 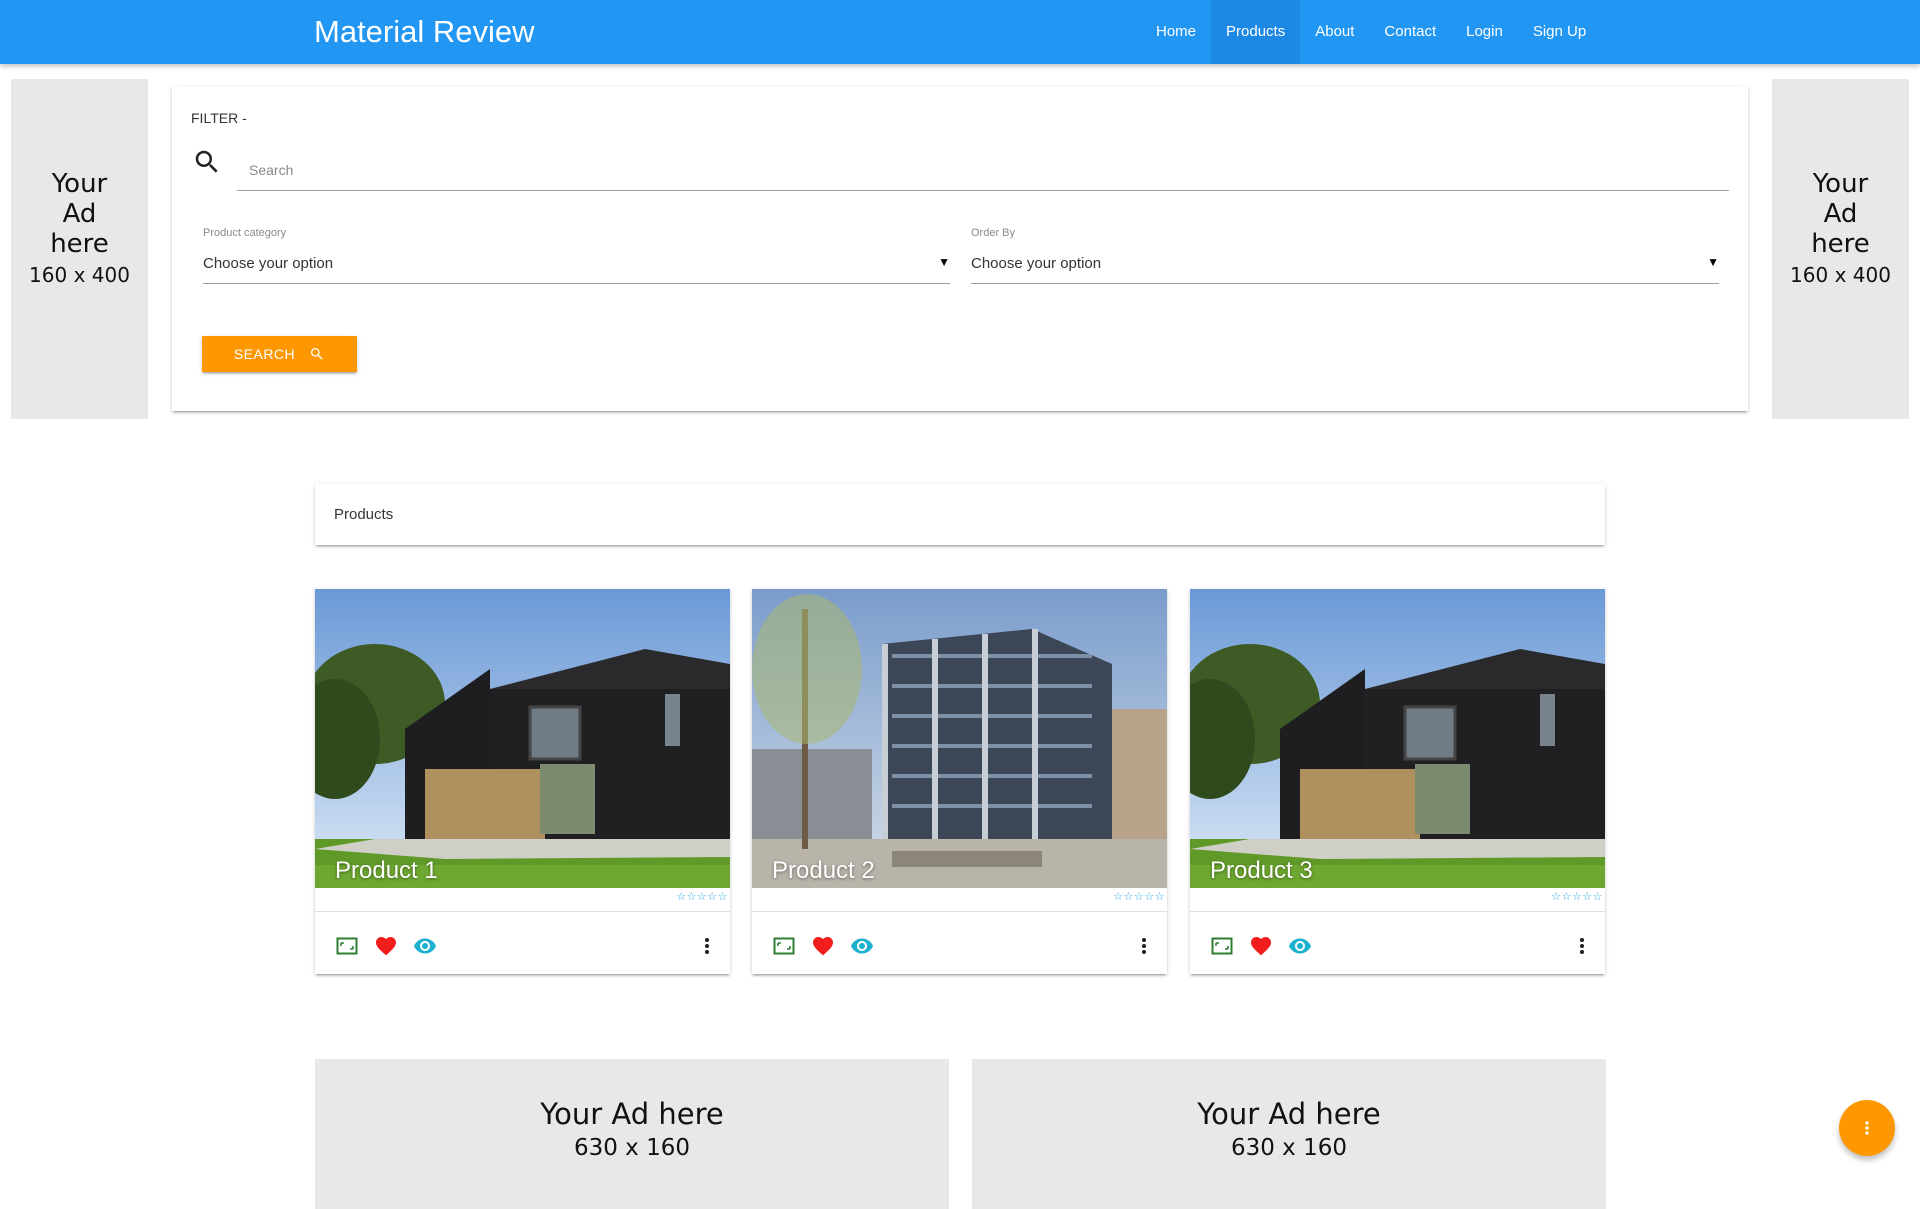 I want to click on product-title: Product 2, so click(x=823, y=870).